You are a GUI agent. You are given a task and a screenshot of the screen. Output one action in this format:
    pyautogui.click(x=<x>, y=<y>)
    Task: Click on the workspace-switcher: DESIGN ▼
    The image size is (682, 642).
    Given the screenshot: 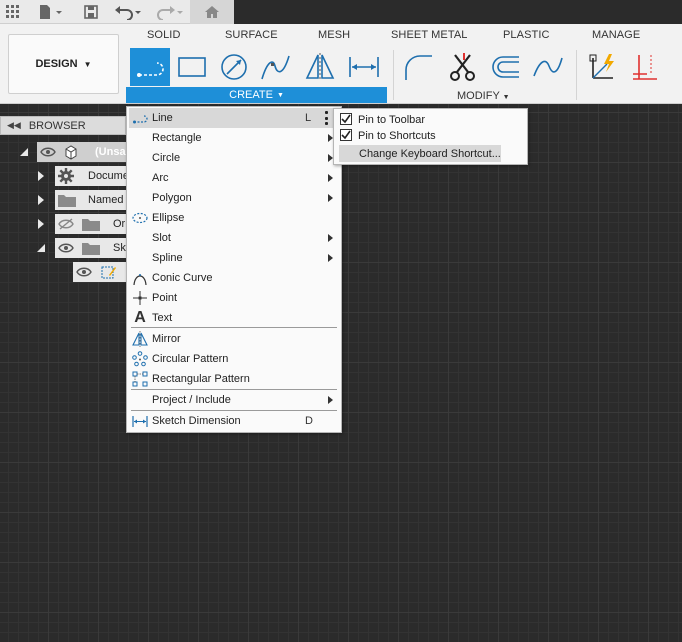 What is the action you would take?
    pyautogui.click(x=63, y=64)
    